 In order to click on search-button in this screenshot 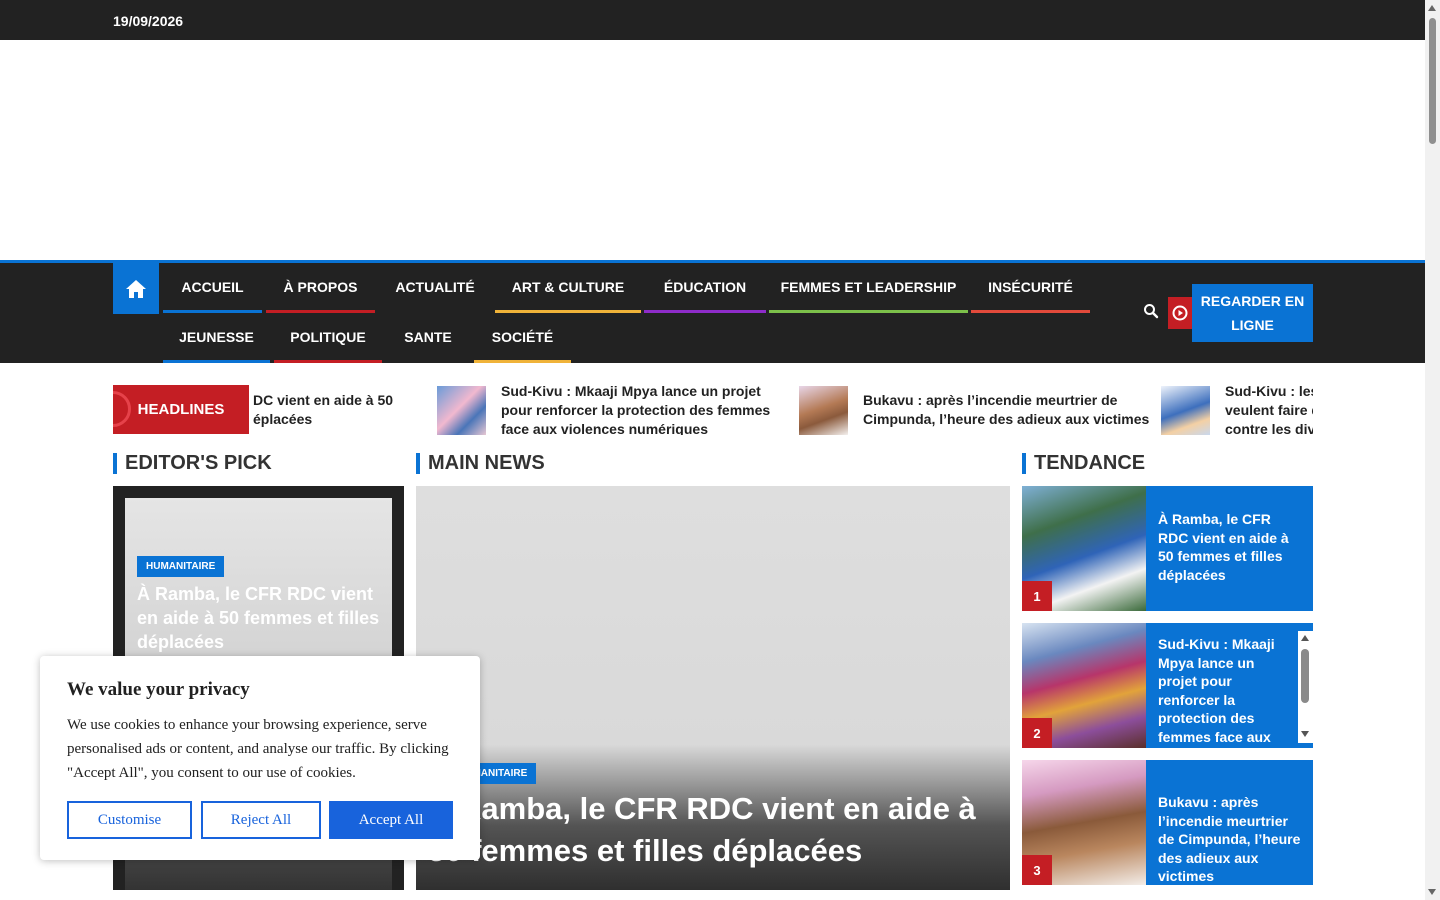, I will do `click(1153, 313)`.